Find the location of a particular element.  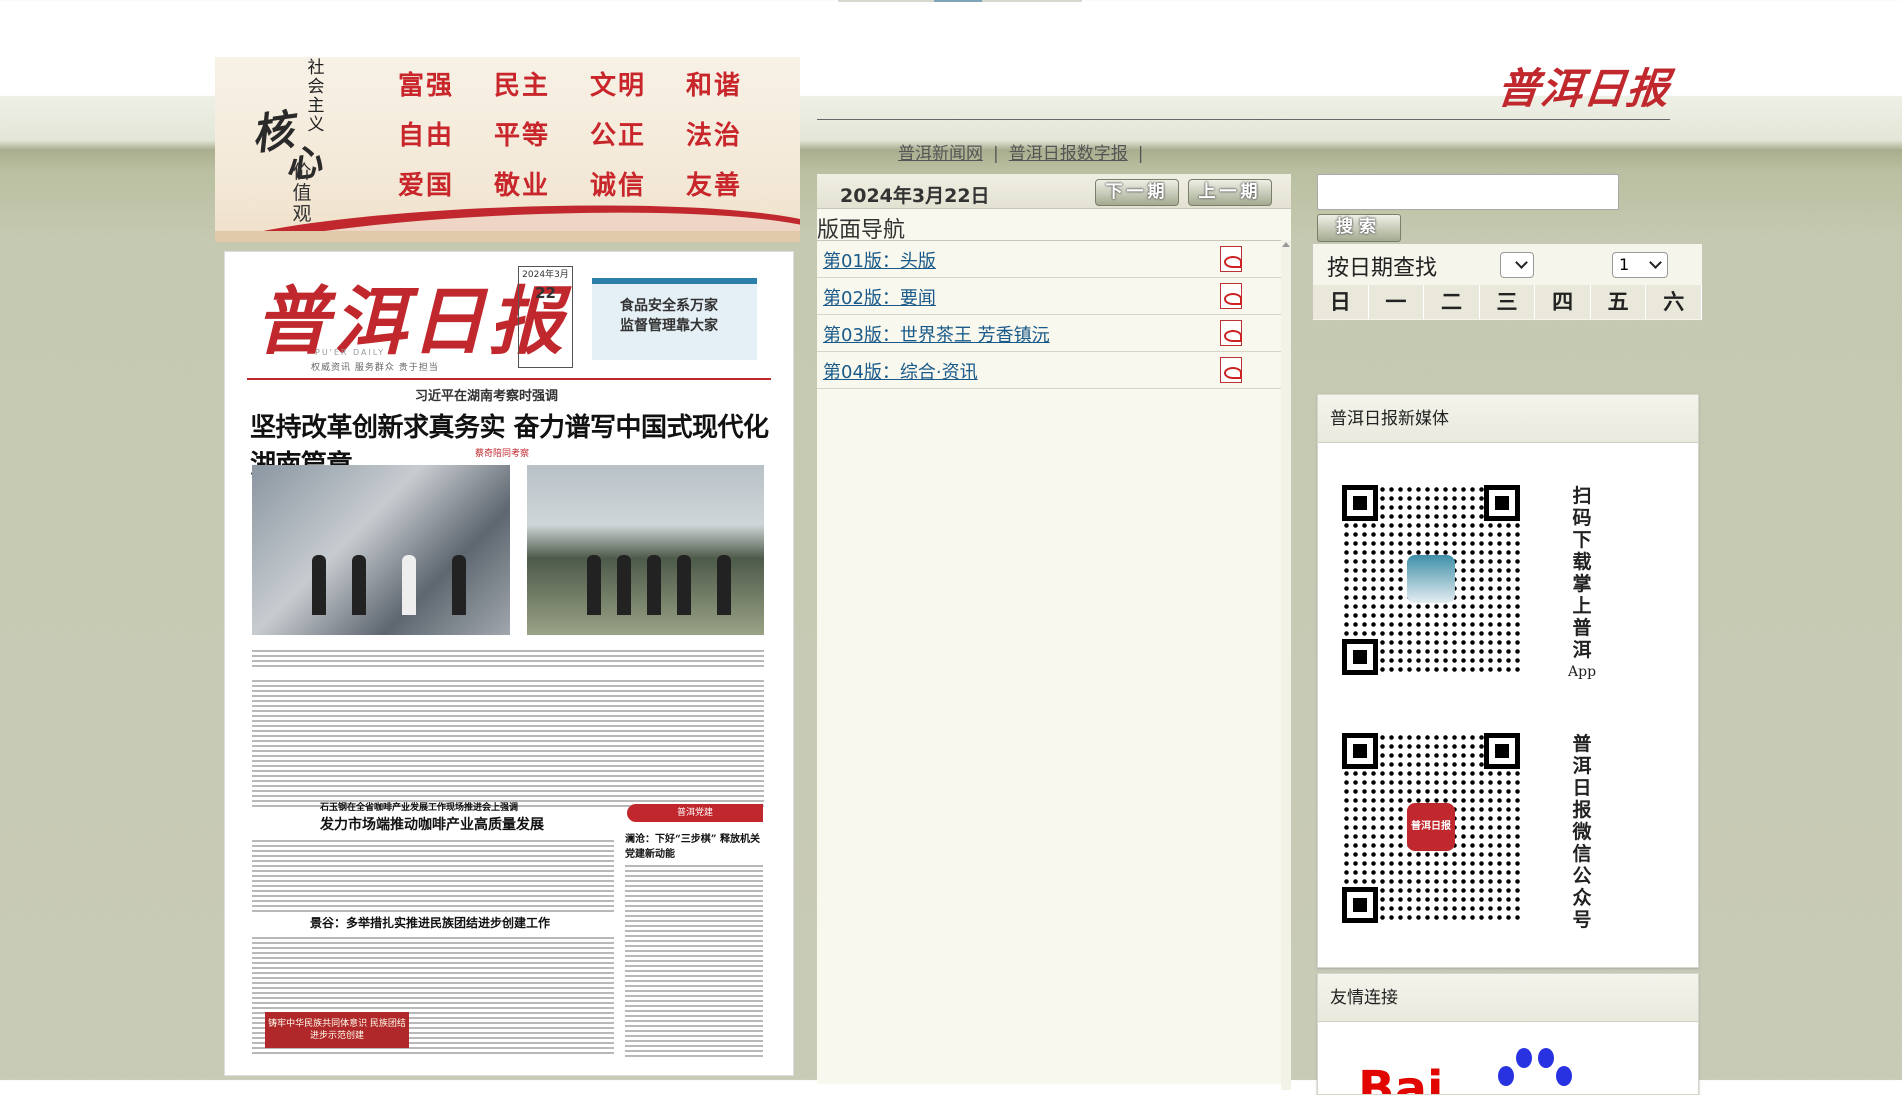

weekday-label: 三 is located at coordinates (1507, 302).